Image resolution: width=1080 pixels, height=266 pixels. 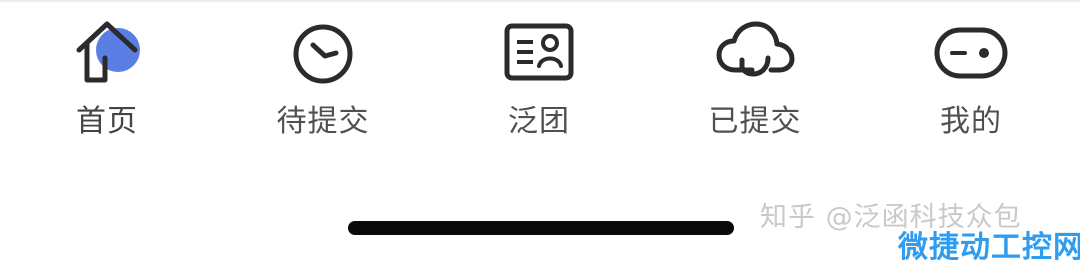 I want to click on site-watermark: 微捷动工控网, so click(x=989, y=247).